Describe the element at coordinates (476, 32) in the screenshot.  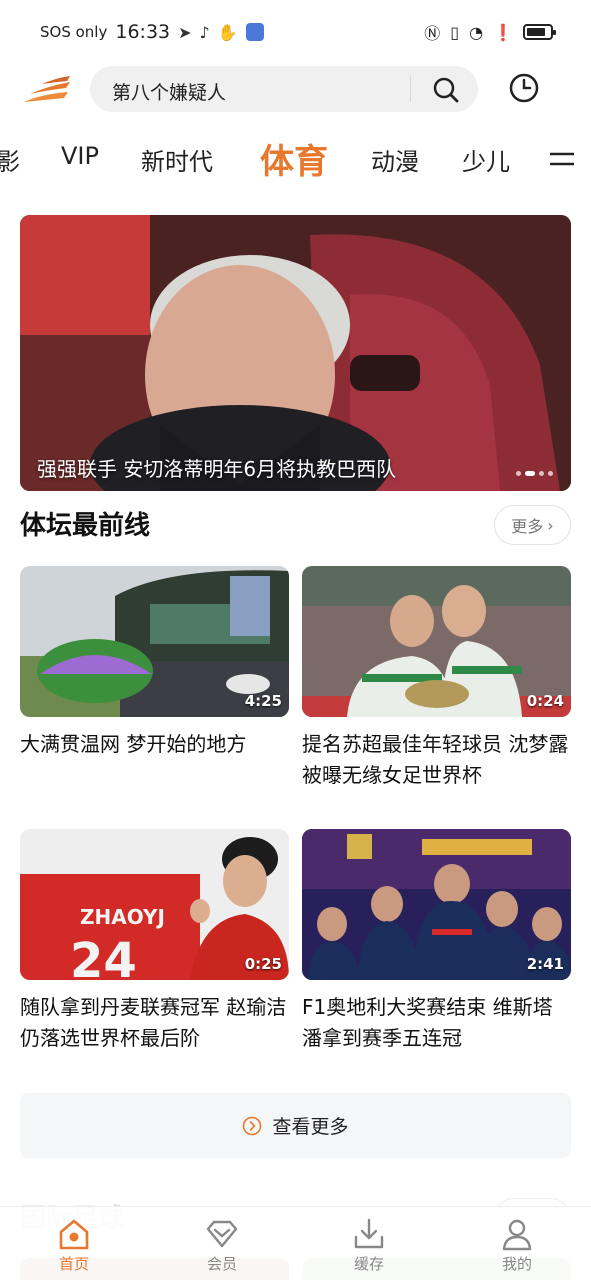
I see `wifi-icon: ◔` at that location.